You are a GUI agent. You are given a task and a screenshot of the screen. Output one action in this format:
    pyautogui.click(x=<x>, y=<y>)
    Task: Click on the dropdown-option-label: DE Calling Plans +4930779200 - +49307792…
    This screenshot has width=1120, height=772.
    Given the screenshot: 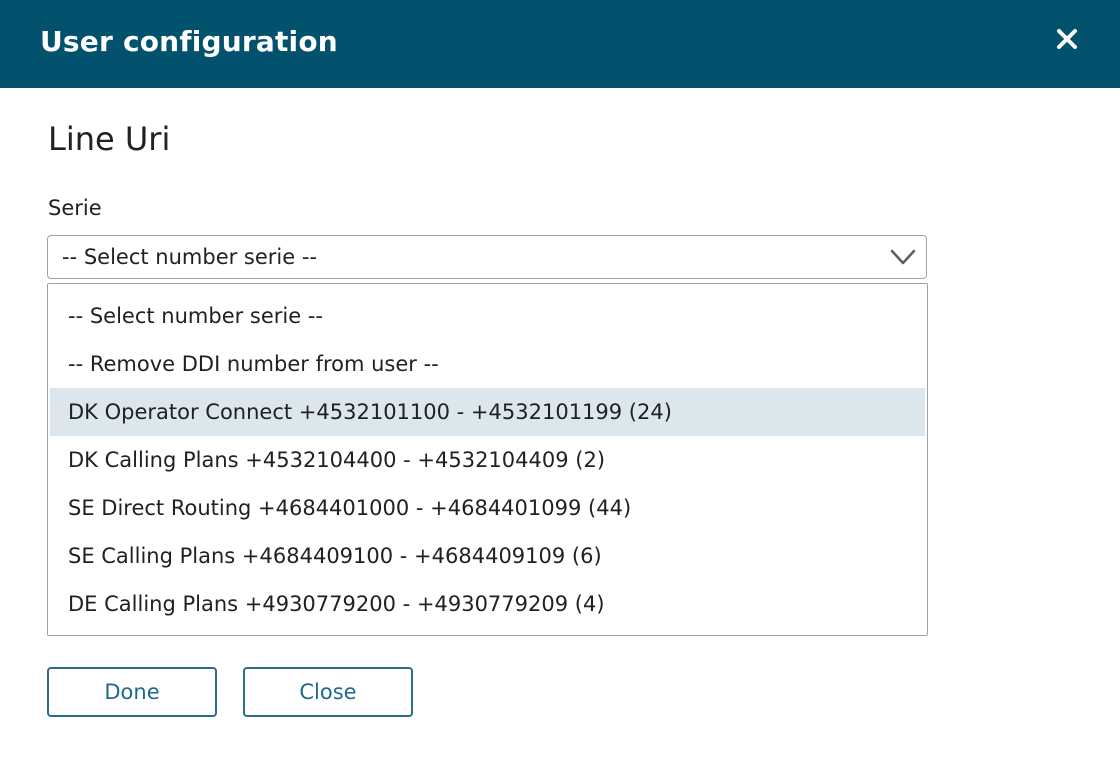 What is the action you would take?
    pyautogui.click(x=336, y=604)
    